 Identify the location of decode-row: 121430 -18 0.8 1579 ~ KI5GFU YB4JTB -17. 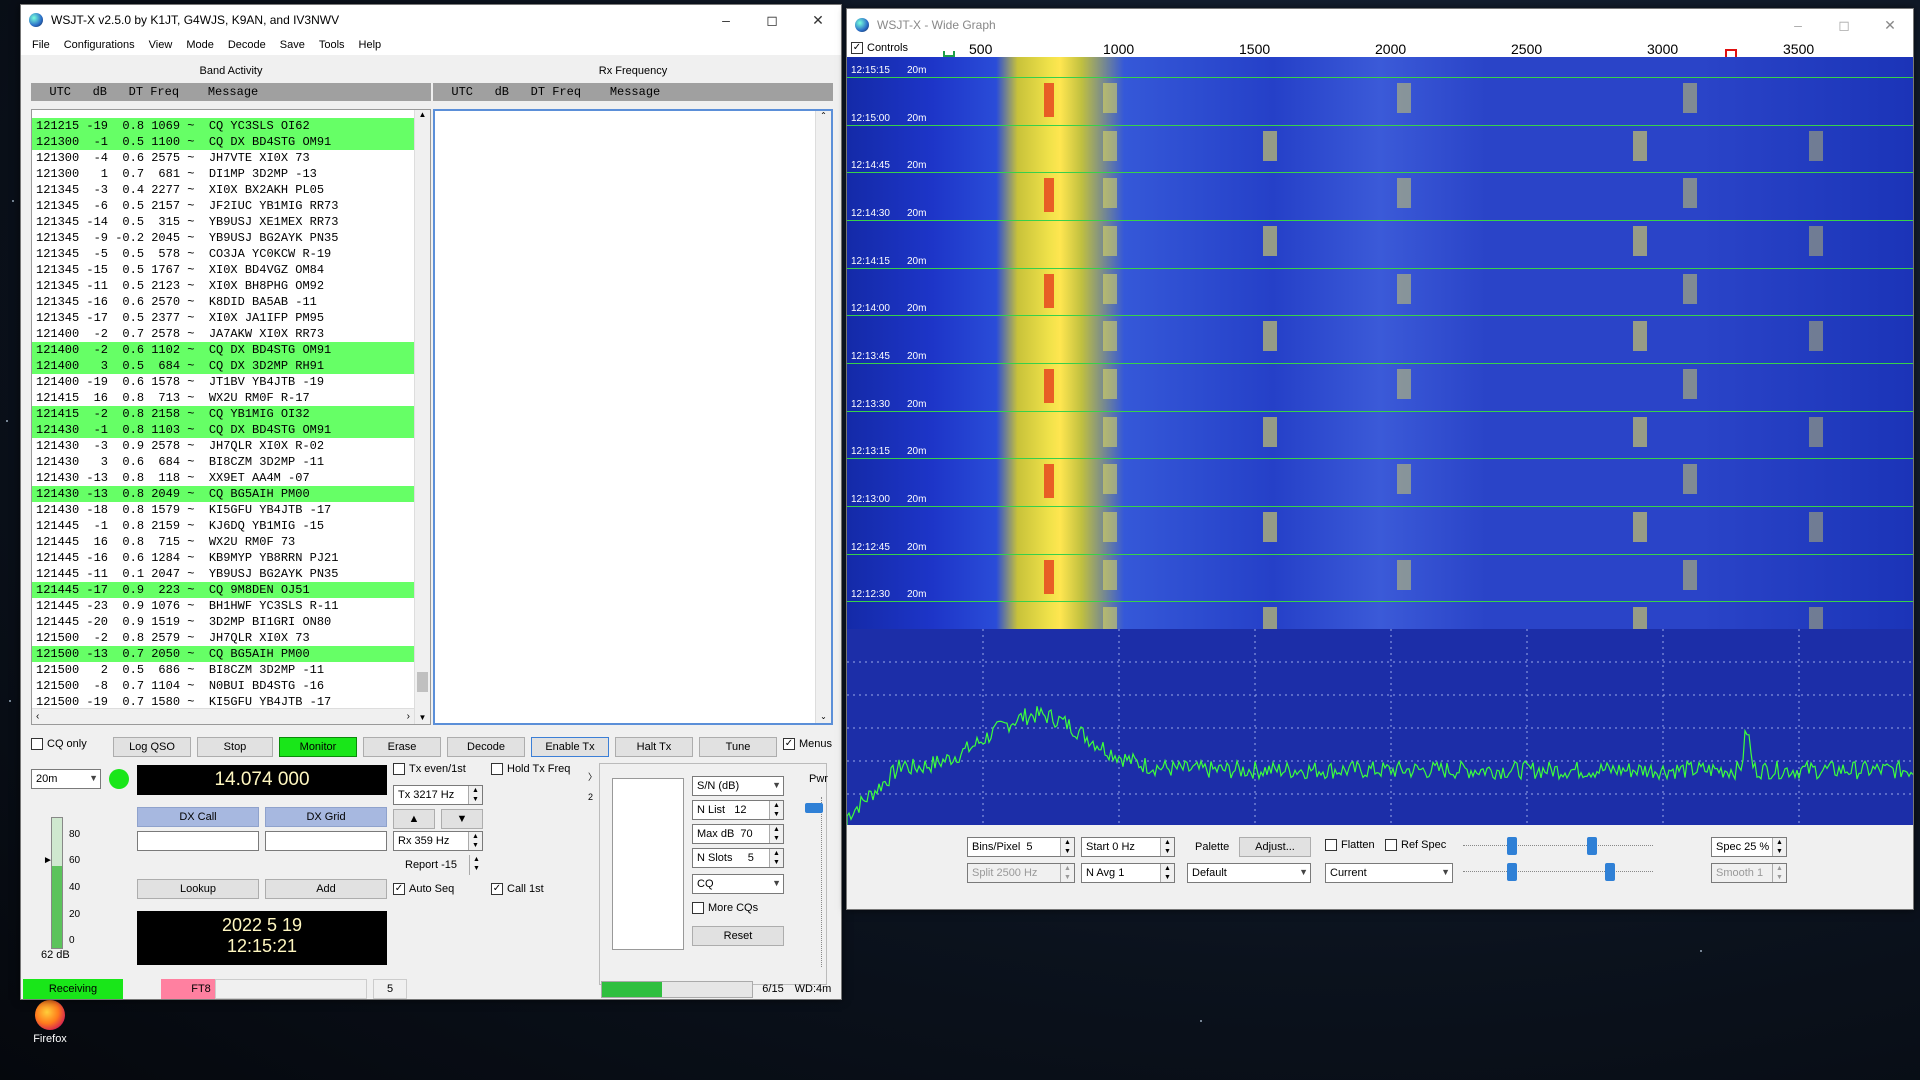
(231, 510).